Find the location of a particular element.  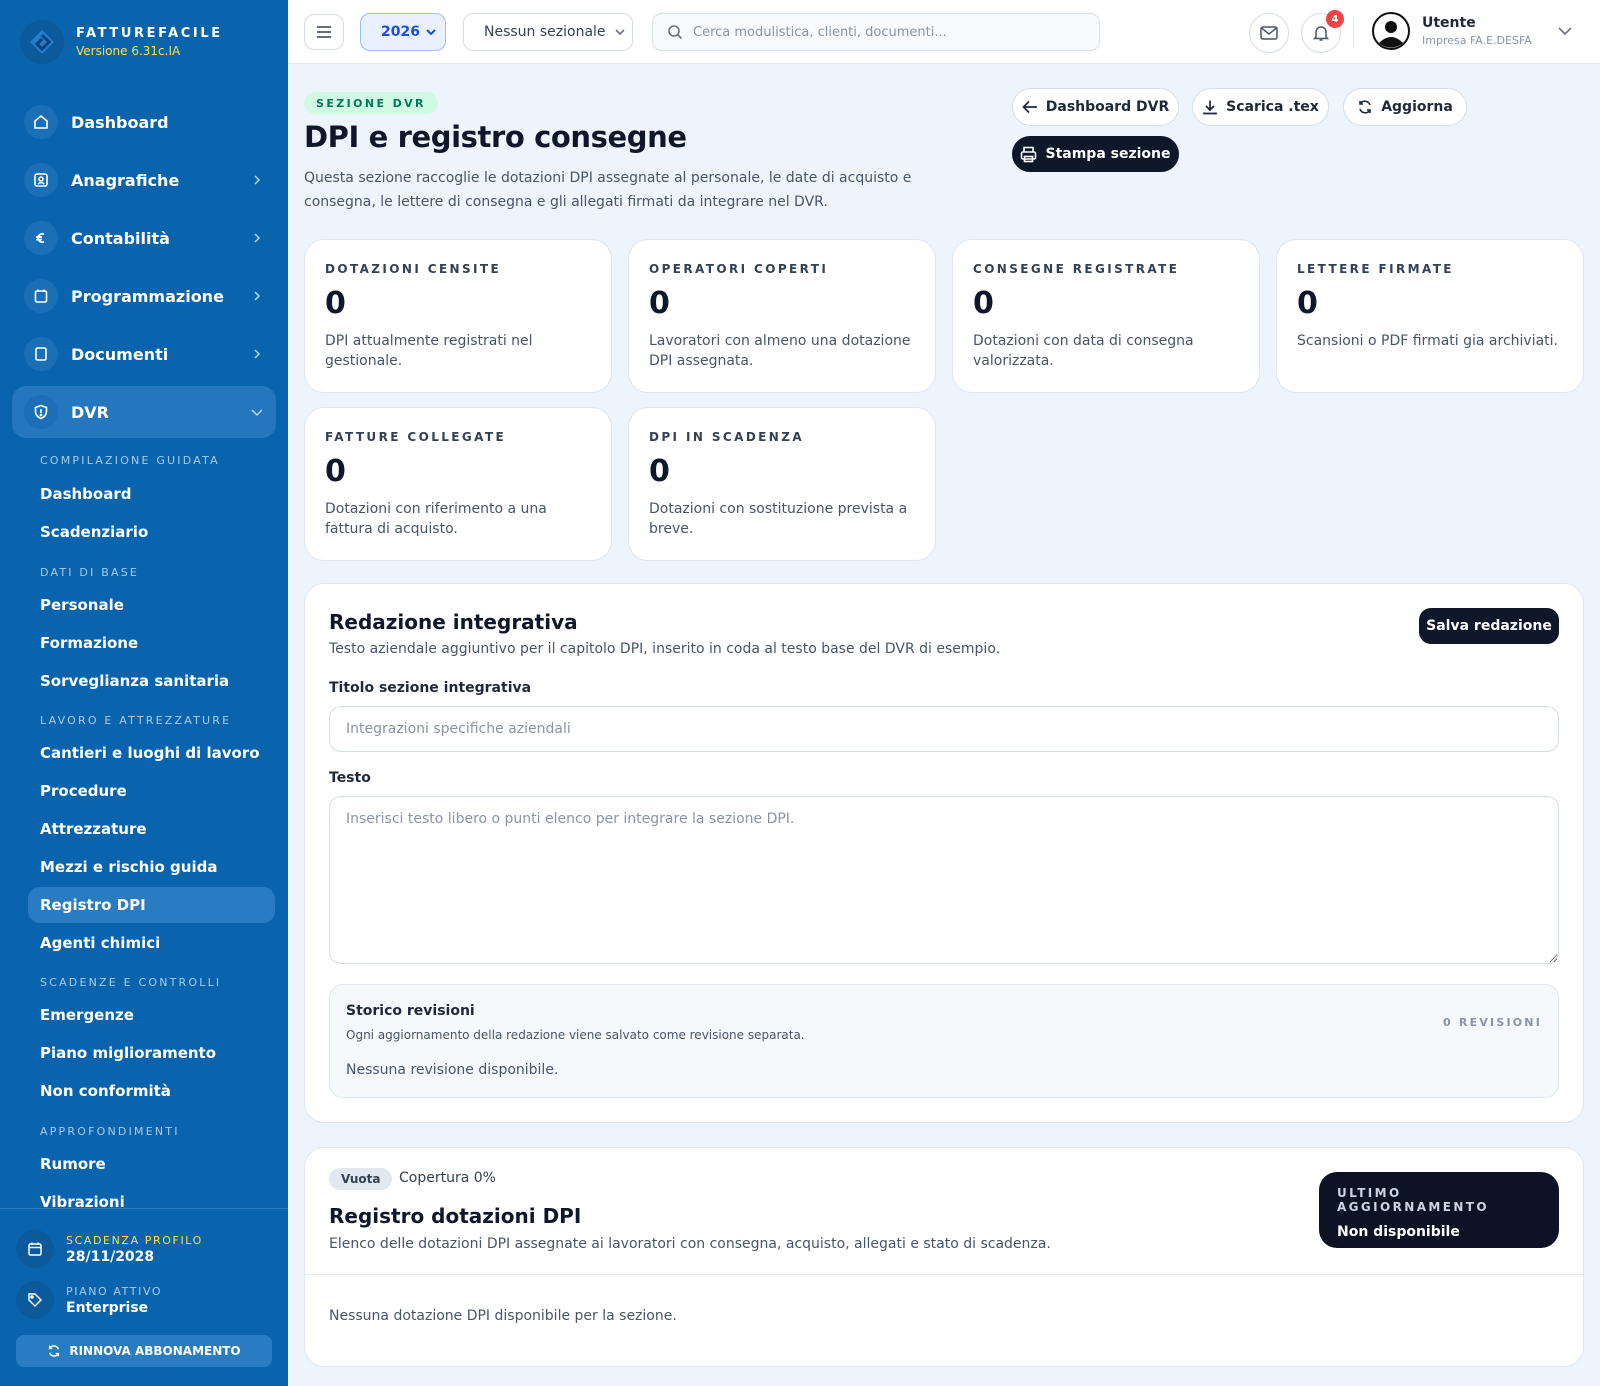

sidebar-item-mezzi: Mezzi e rischio guida is located at coordinates (151, 867).